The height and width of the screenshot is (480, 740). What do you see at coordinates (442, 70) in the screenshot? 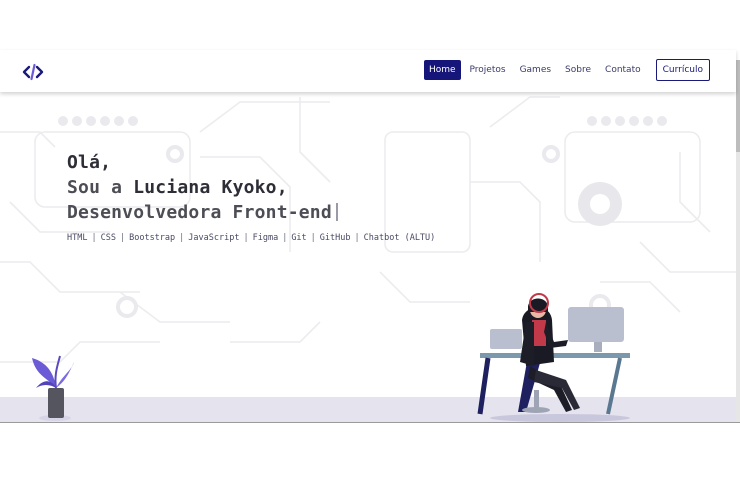
I see `nav-home: Home` at bounding box center [442, 70].